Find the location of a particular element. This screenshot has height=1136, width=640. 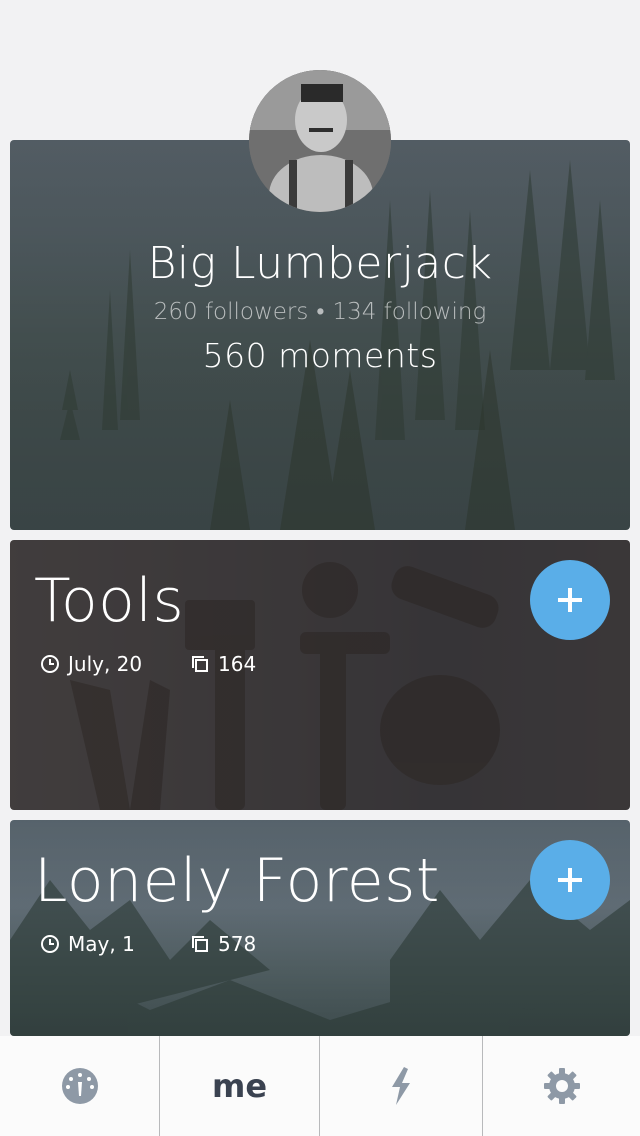

profile-name: Big Lumberjack is located at coordinates (320, 263).